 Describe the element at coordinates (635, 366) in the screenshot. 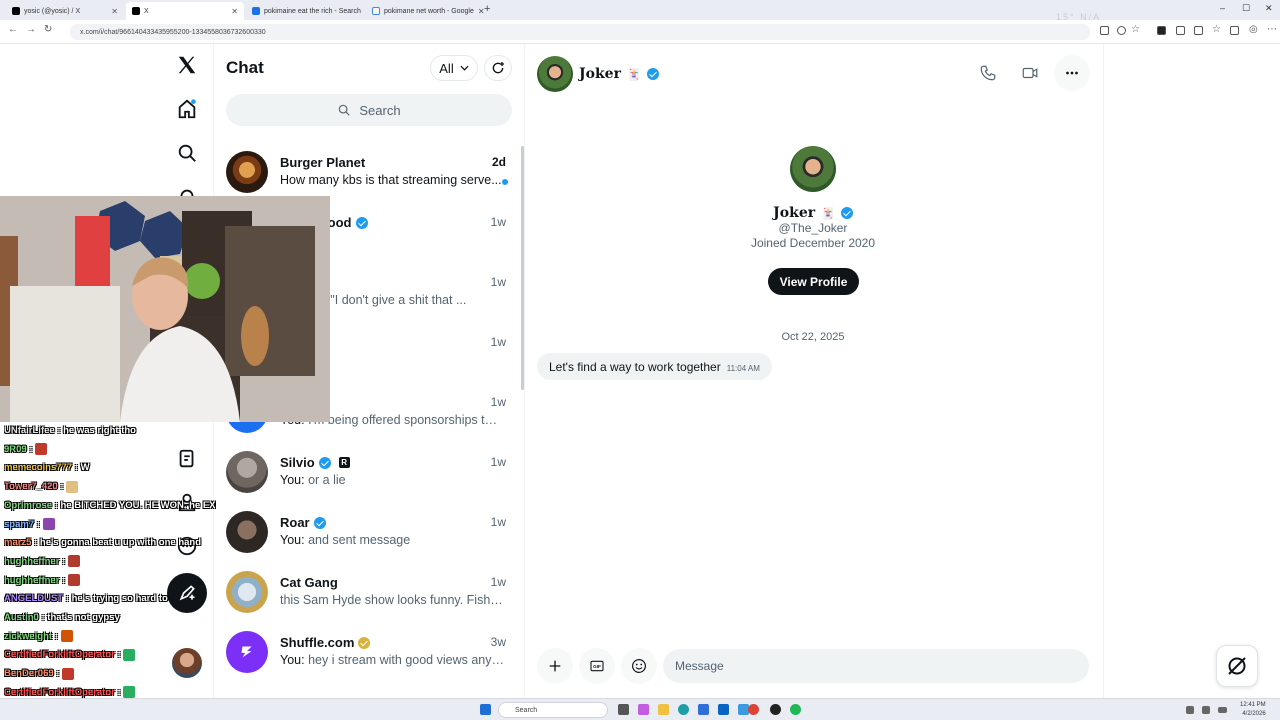

I see `message-text: Let's find a way to work together` at that location.